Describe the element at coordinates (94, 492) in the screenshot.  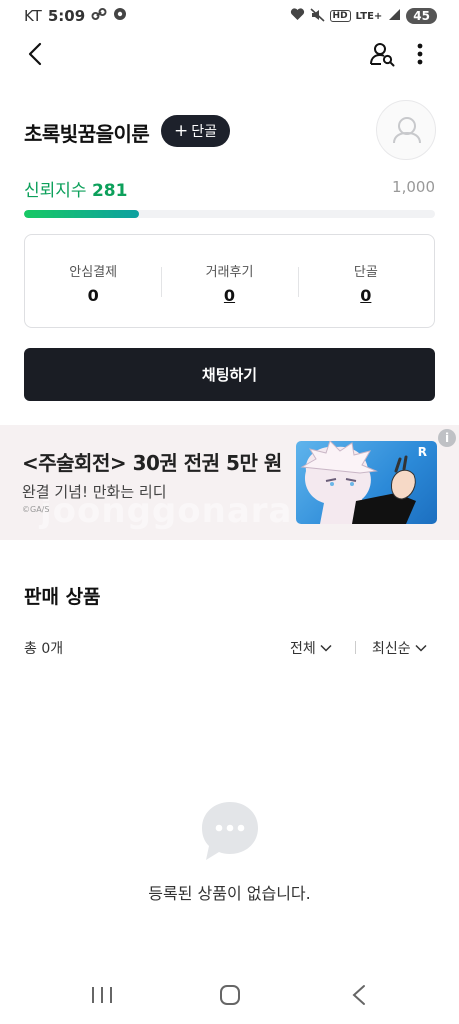
I see `banner-subtitle: 완결 기념! 만화는 리디` at that location.